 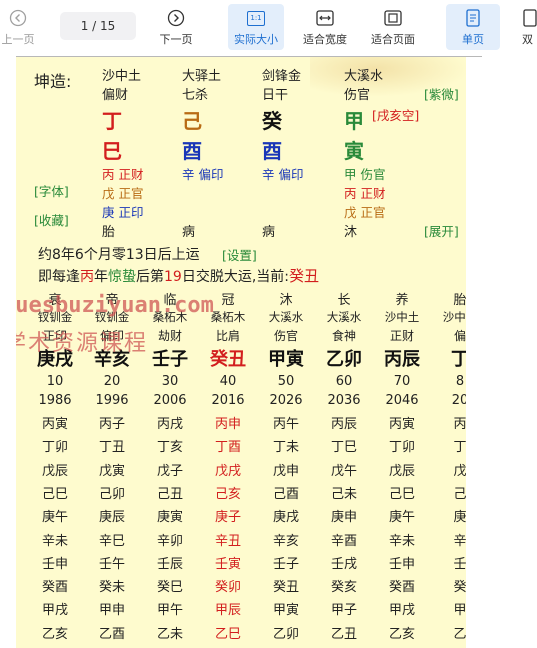 I want to click on dayun-shishen-7: 正财, so click(x=401, y=336).